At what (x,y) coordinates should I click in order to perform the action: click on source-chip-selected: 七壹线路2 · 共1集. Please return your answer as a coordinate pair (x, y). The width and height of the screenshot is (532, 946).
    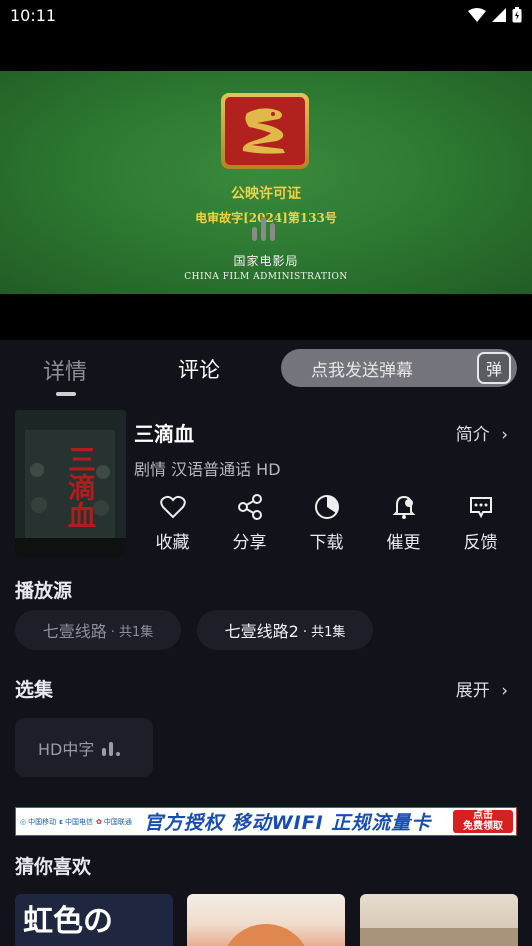
    Looking at the image, I should click on (285, 630).